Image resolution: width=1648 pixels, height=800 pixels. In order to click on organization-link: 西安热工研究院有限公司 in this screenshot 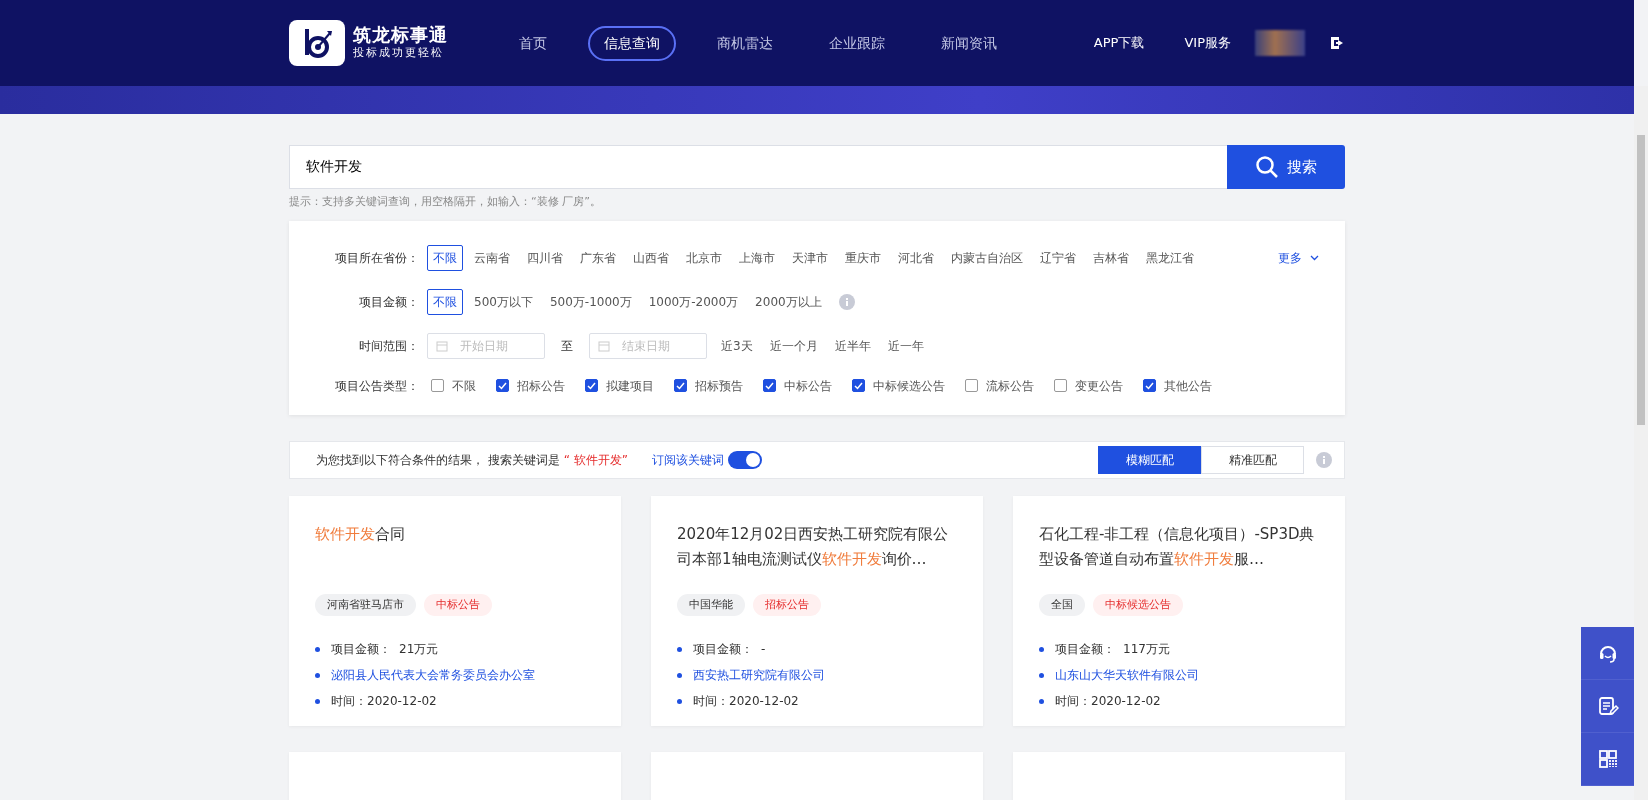, I will do `click(759, 675)`.